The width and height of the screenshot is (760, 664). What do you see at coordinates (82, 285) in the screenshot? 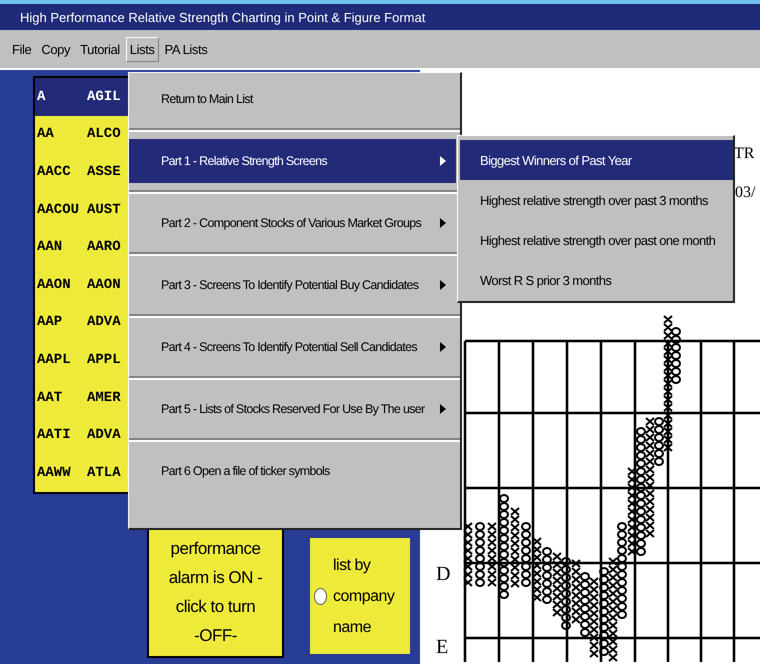
I see `ticker-row: AAON AAON` at bounding box center [82, 285].